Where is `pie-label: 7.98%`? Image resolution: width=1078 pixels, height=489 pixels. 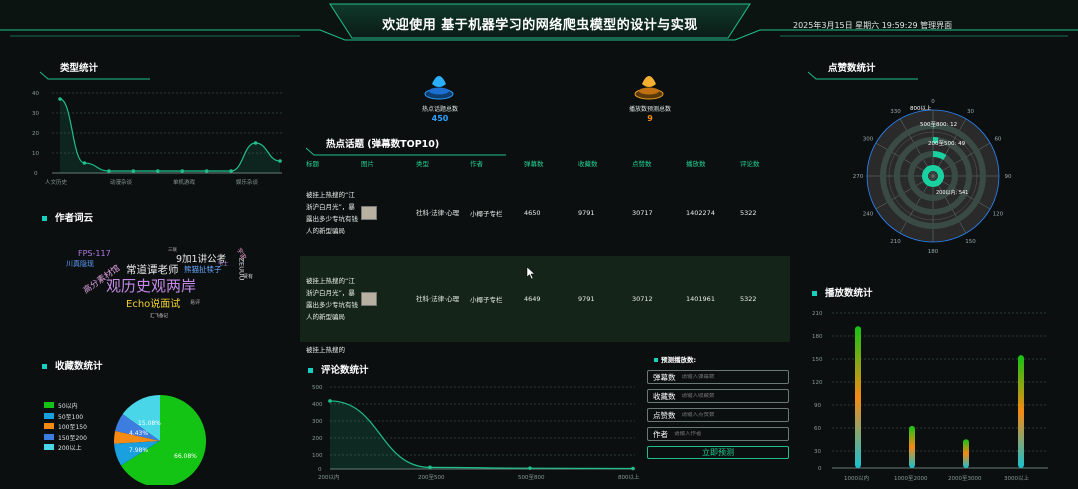 pie-label: 7.98% is located at coordinates (138, 450).